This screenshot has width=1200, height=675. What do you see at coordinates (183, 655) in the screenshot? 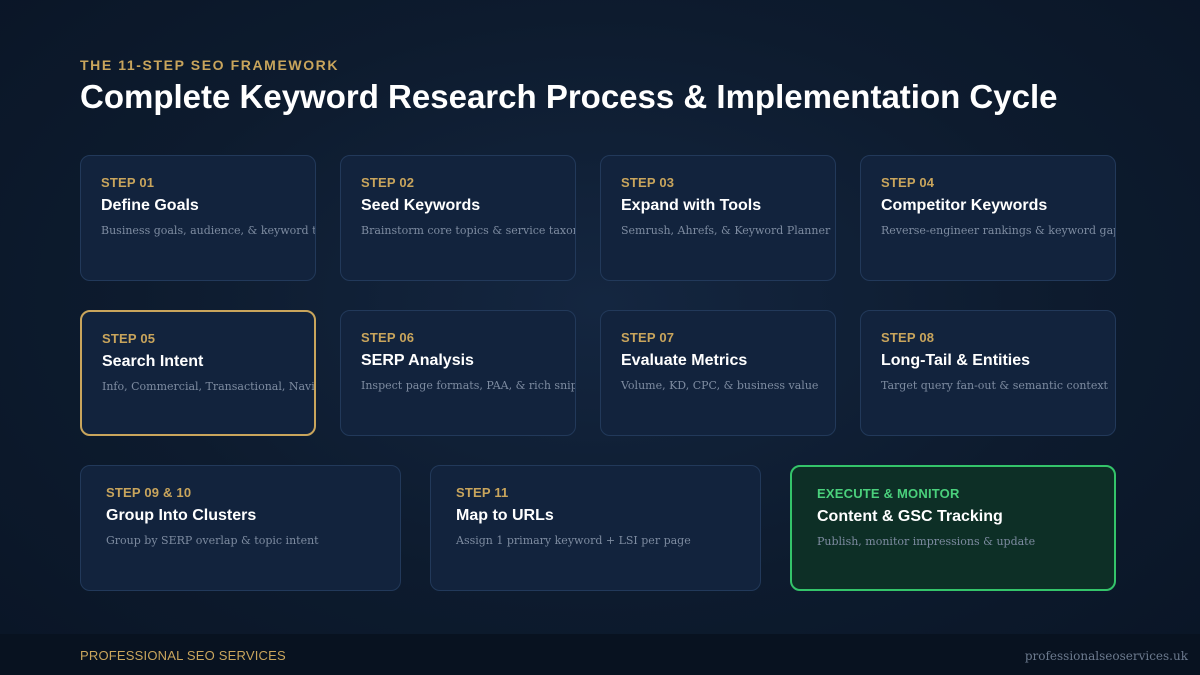
I see `footer-brand: PROFESSIONAL SEO SERVICES` at bounding box center [183, 655].